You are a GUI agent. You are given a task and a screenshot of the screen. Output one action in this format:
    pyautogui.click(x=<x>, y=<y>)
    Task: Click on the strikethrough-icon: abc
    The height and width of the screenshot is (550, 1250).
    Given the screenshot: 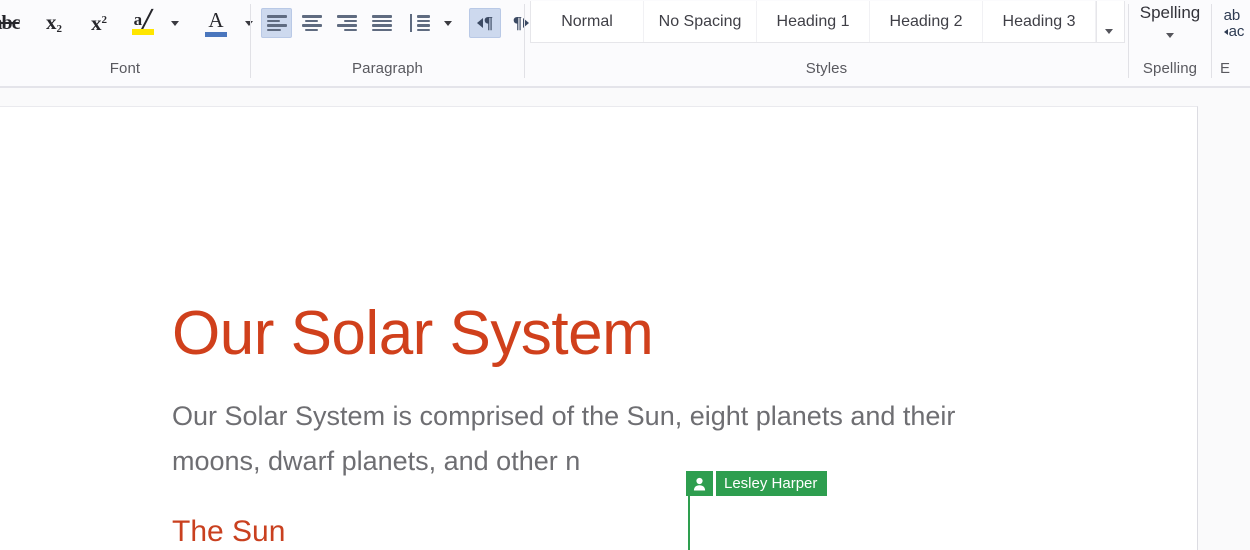 What is the action you would take?
    pyautogui.click(x=10, y=22)
    